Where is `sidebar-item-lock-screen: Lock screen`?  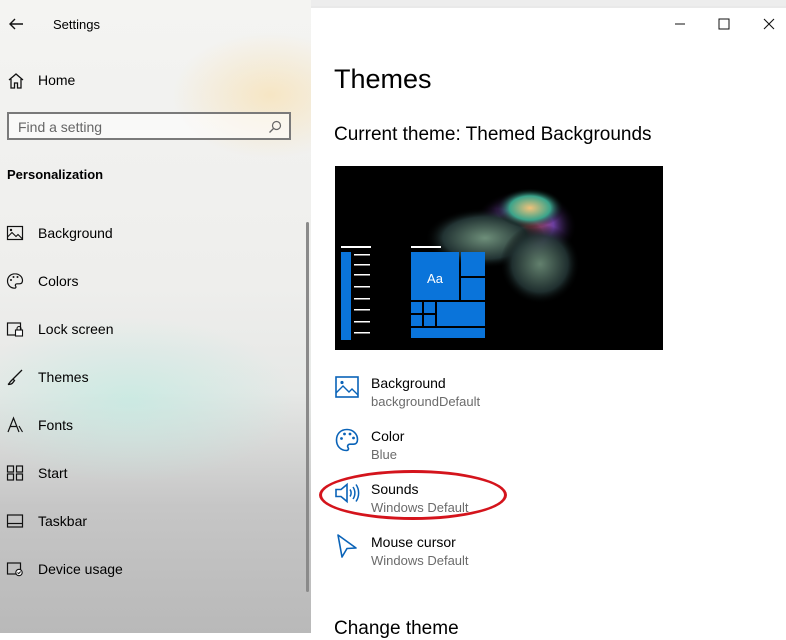
sidebar-item-lock-screen: Lock screen is located at coordinates (150, 329).